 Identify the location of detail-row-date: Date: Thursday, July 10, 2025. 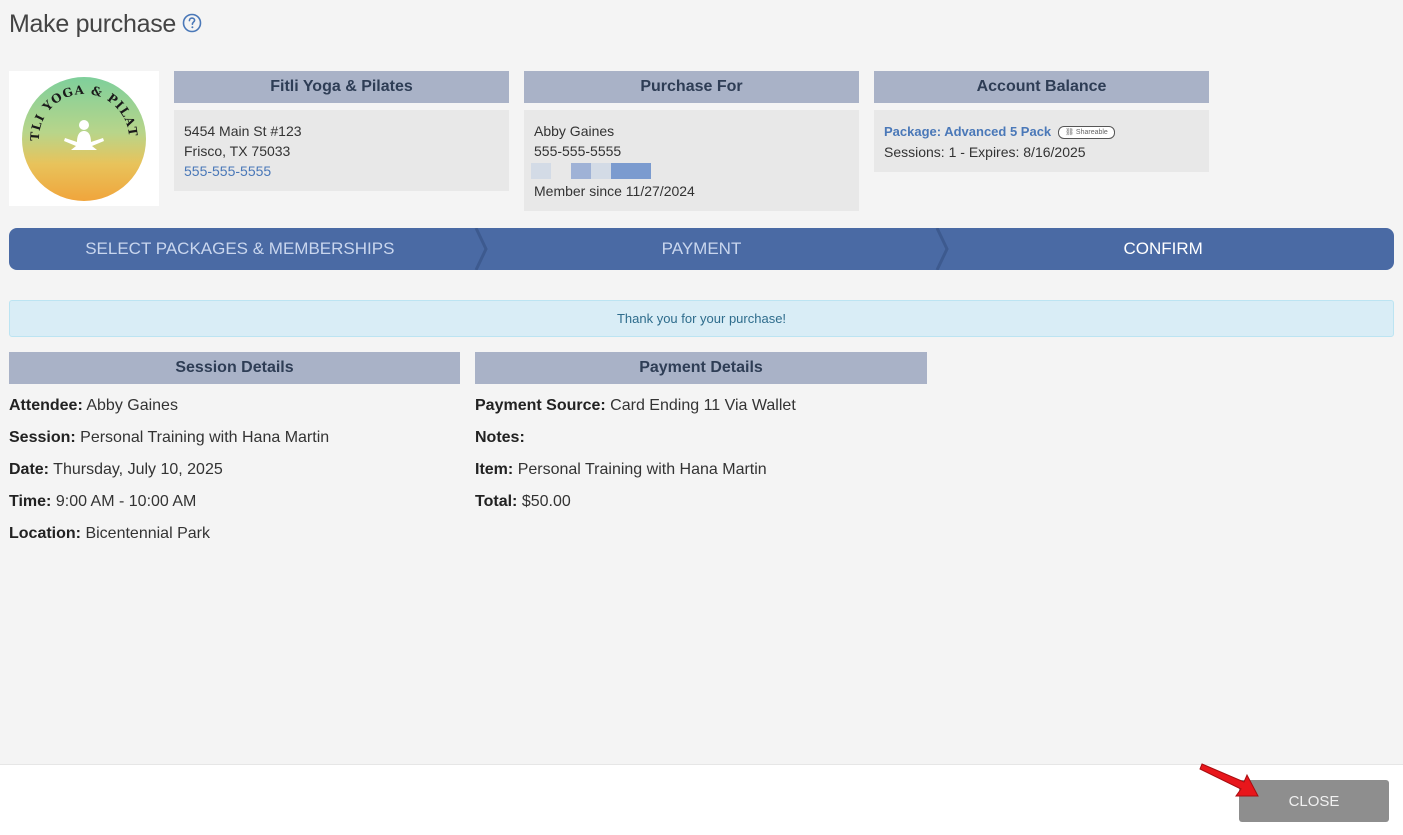
(234, 477).